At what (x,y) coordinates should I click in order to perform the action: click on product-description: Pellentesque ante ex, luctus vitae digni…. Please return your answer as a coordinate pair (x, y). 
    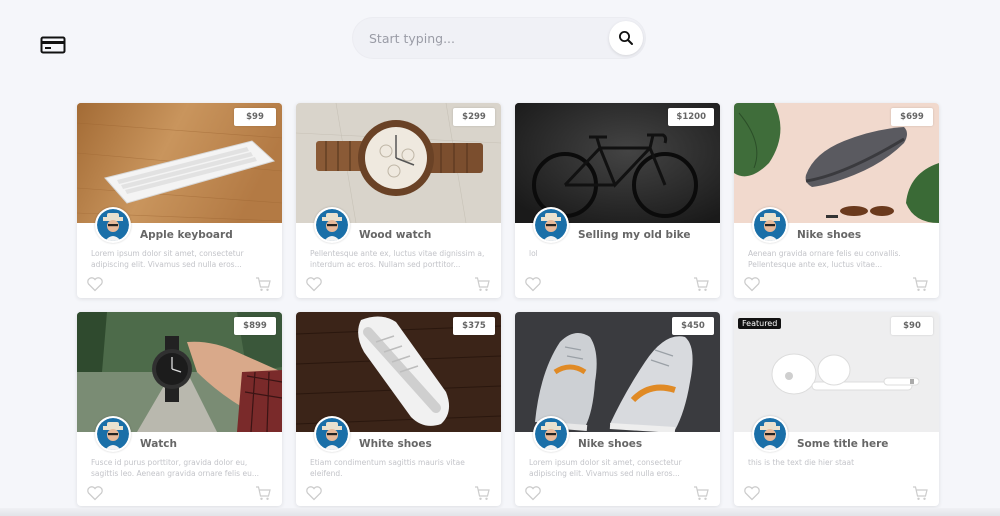
    Looking at the image, I should click on (397, 259).